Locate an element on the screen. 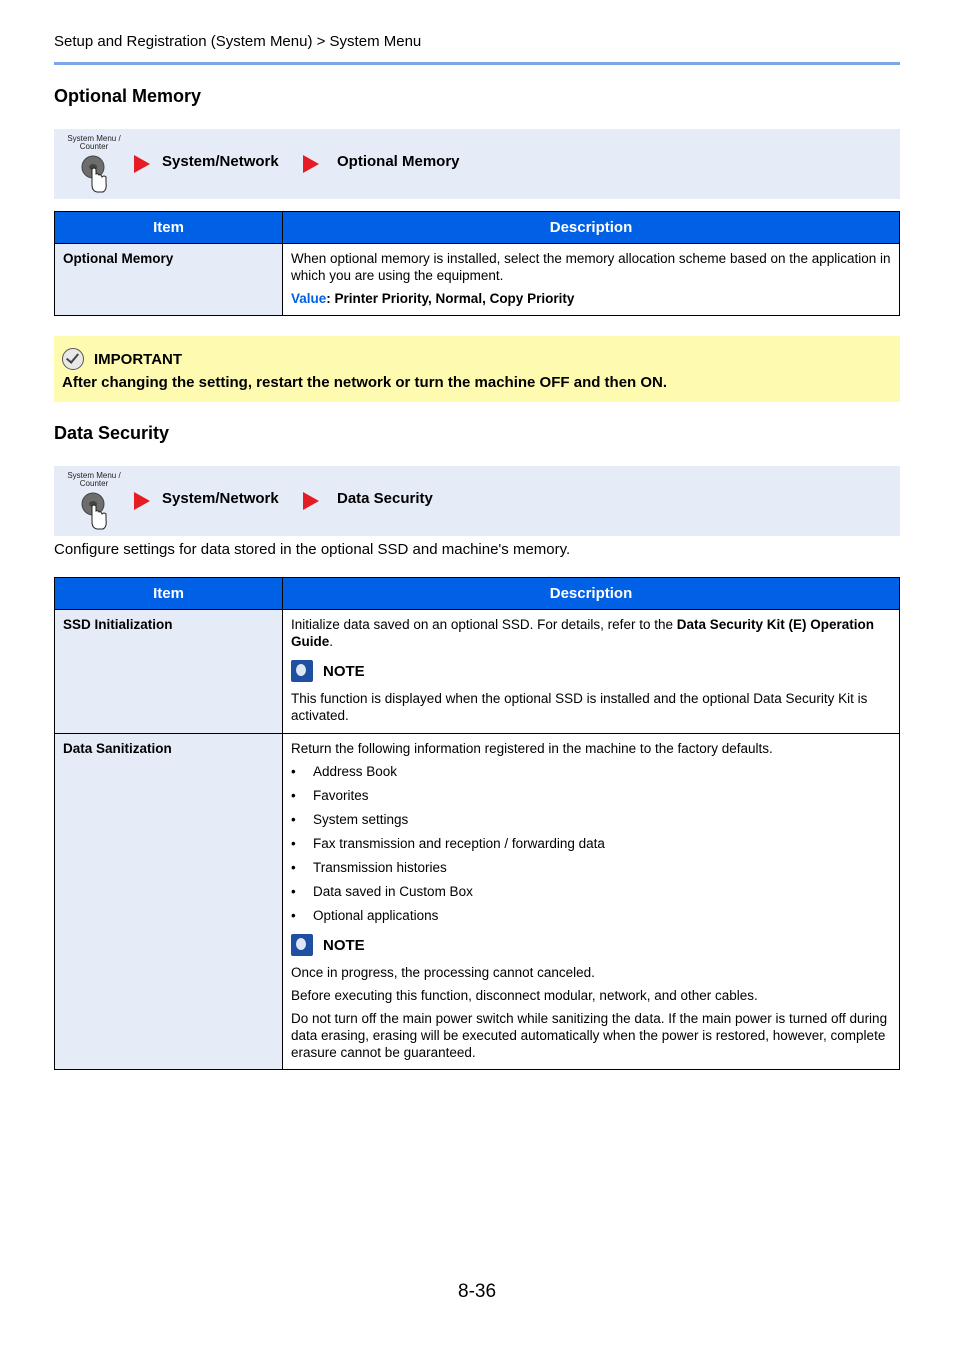  item-cell: Data Sanitization is located at coordinates (168, 901).